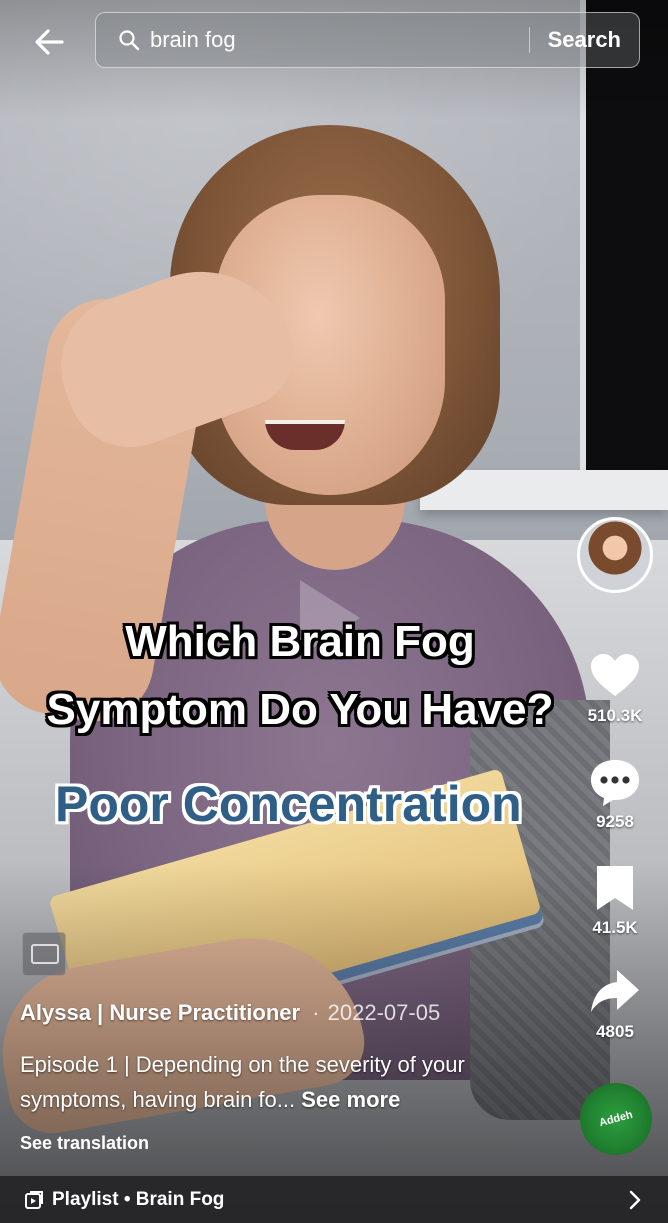 This screenshot has width=668, height=1223. Describe the element at coordinates (350, 1099) in the screenshot. I see `see-more-link: See more` at that location.